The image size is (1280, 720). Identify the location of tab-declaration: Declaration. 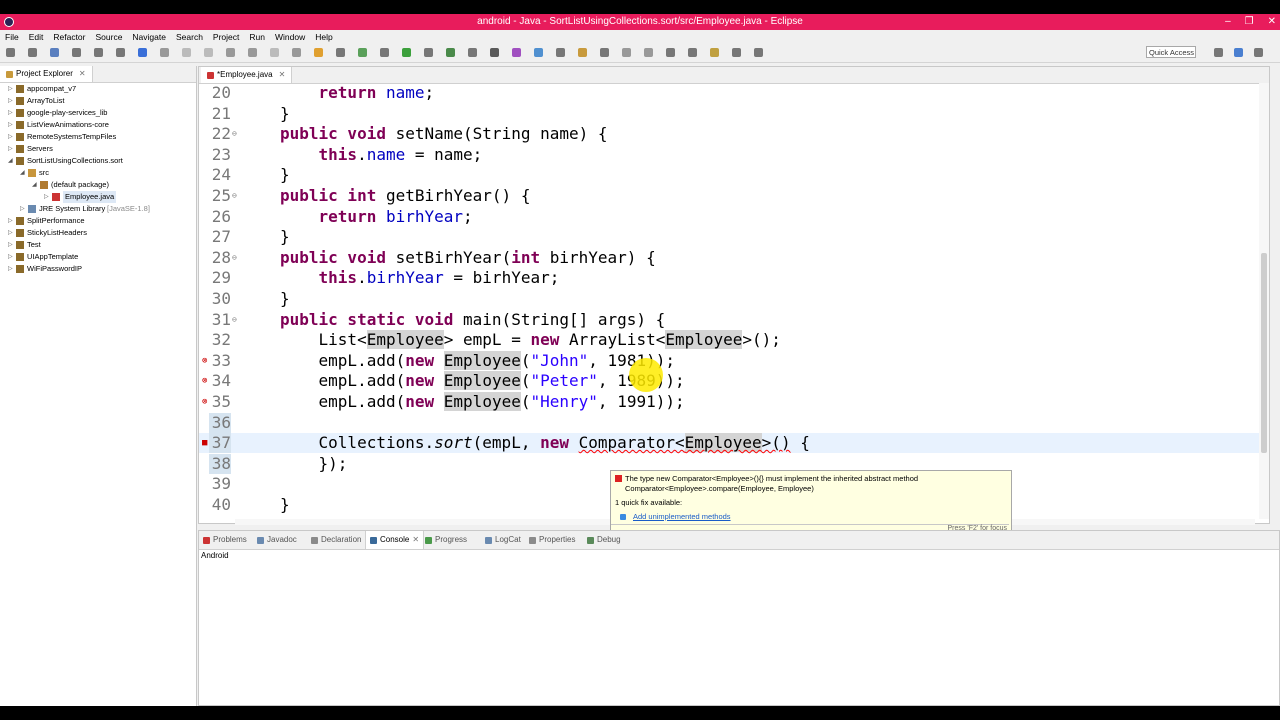
(336, 540).